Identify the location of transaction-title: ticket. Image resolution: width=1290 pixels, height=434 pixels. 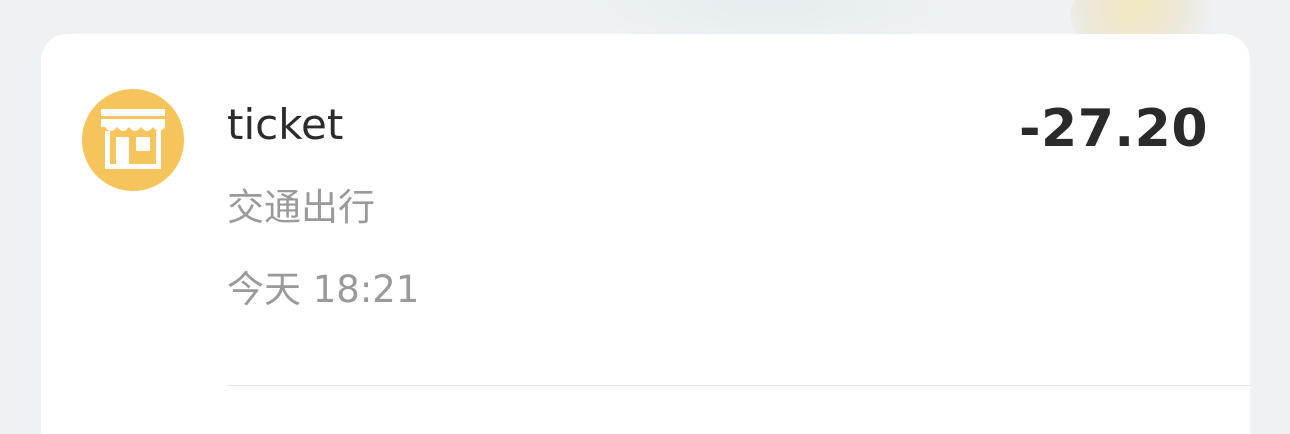
(285, 124).